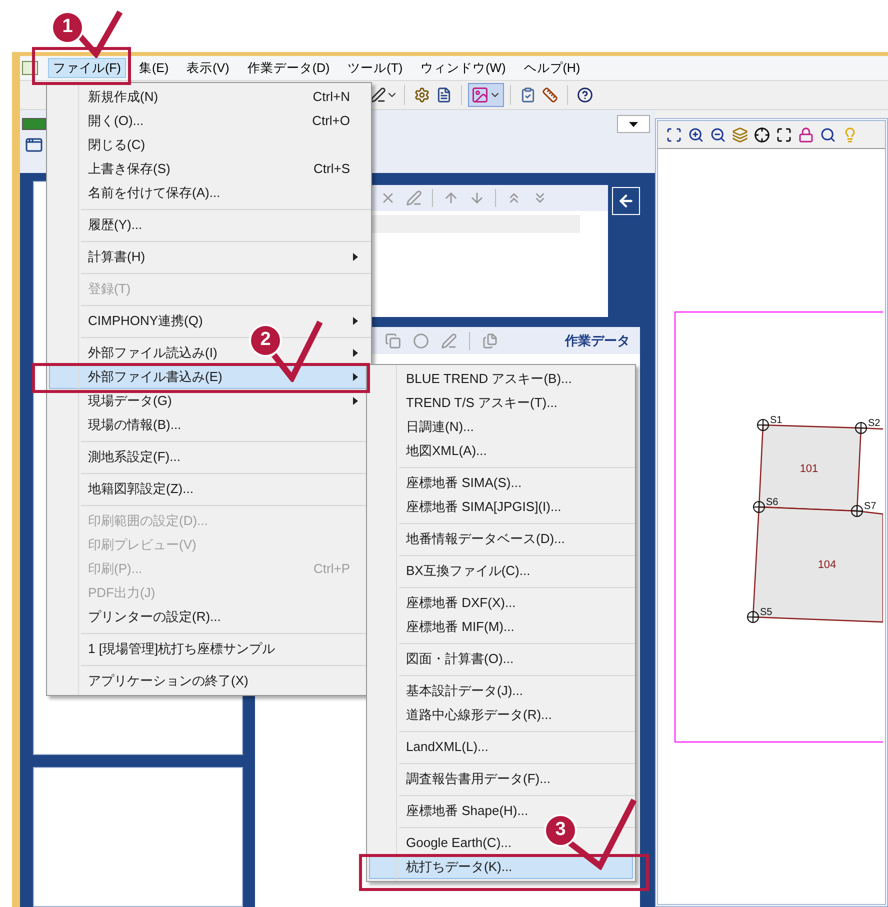 This screenshot has width=888, height=907. Describe the element at coordinates (597, 341) in the screenshot. I see `panel-title: 作業データ` at that location.